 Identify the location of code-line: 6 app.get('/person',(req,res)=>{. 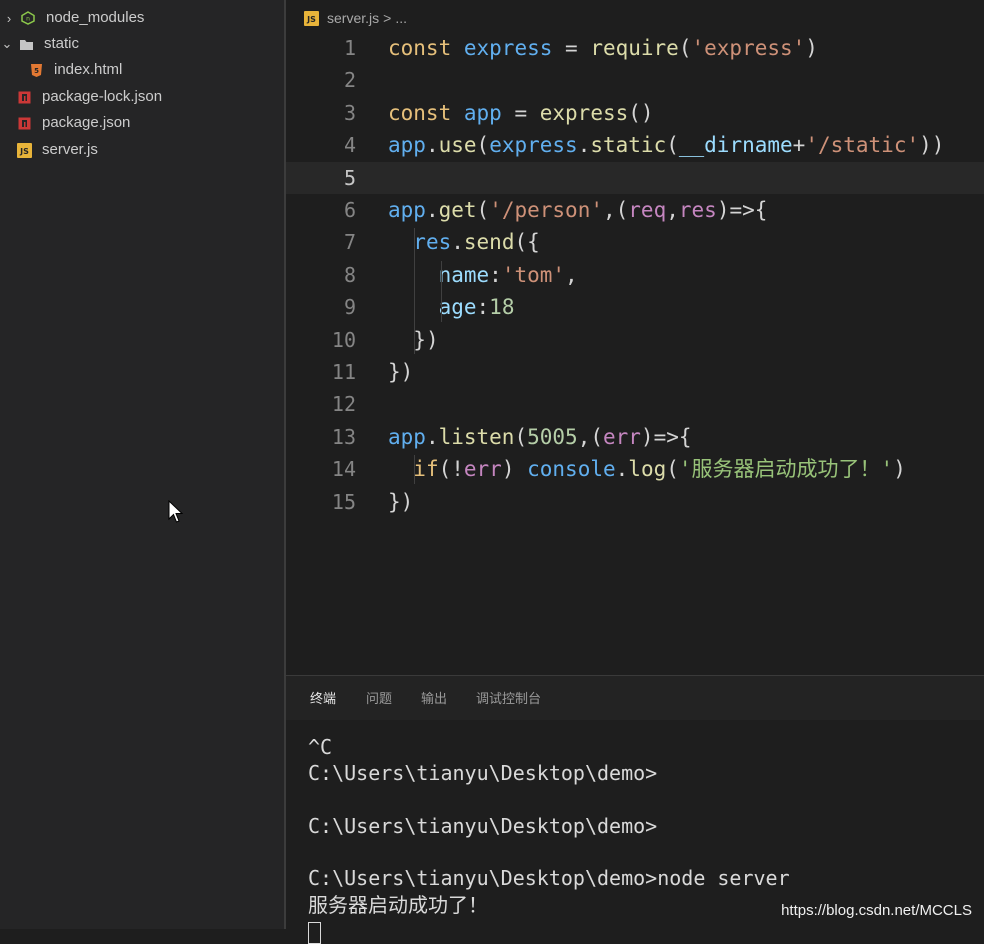
(635, 210).